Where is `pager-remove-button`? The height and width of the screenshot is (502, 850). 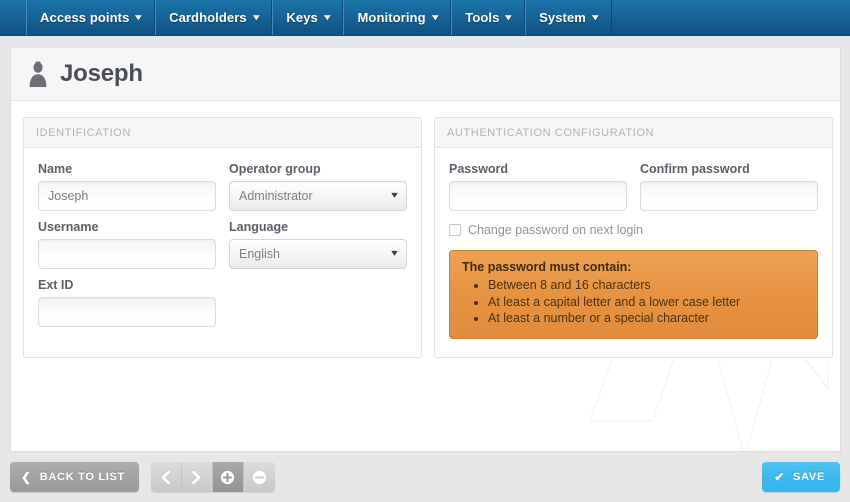 pager-remove-button is located at coordinates (259, 477).